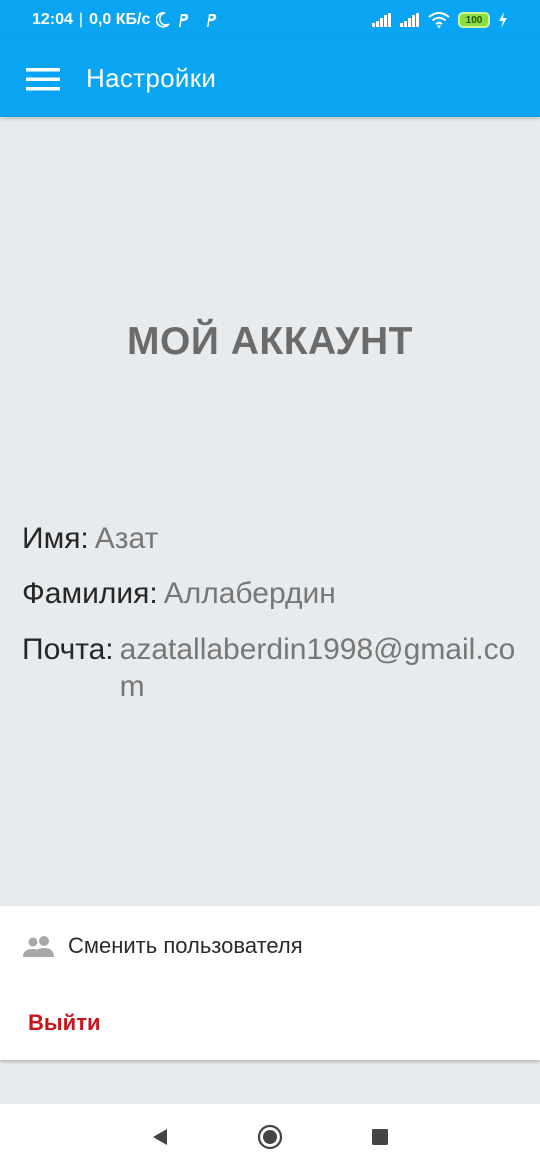 The width and height of the screenshot is (540, 1170). I want to click on wifi-icon, so click(439, 20).